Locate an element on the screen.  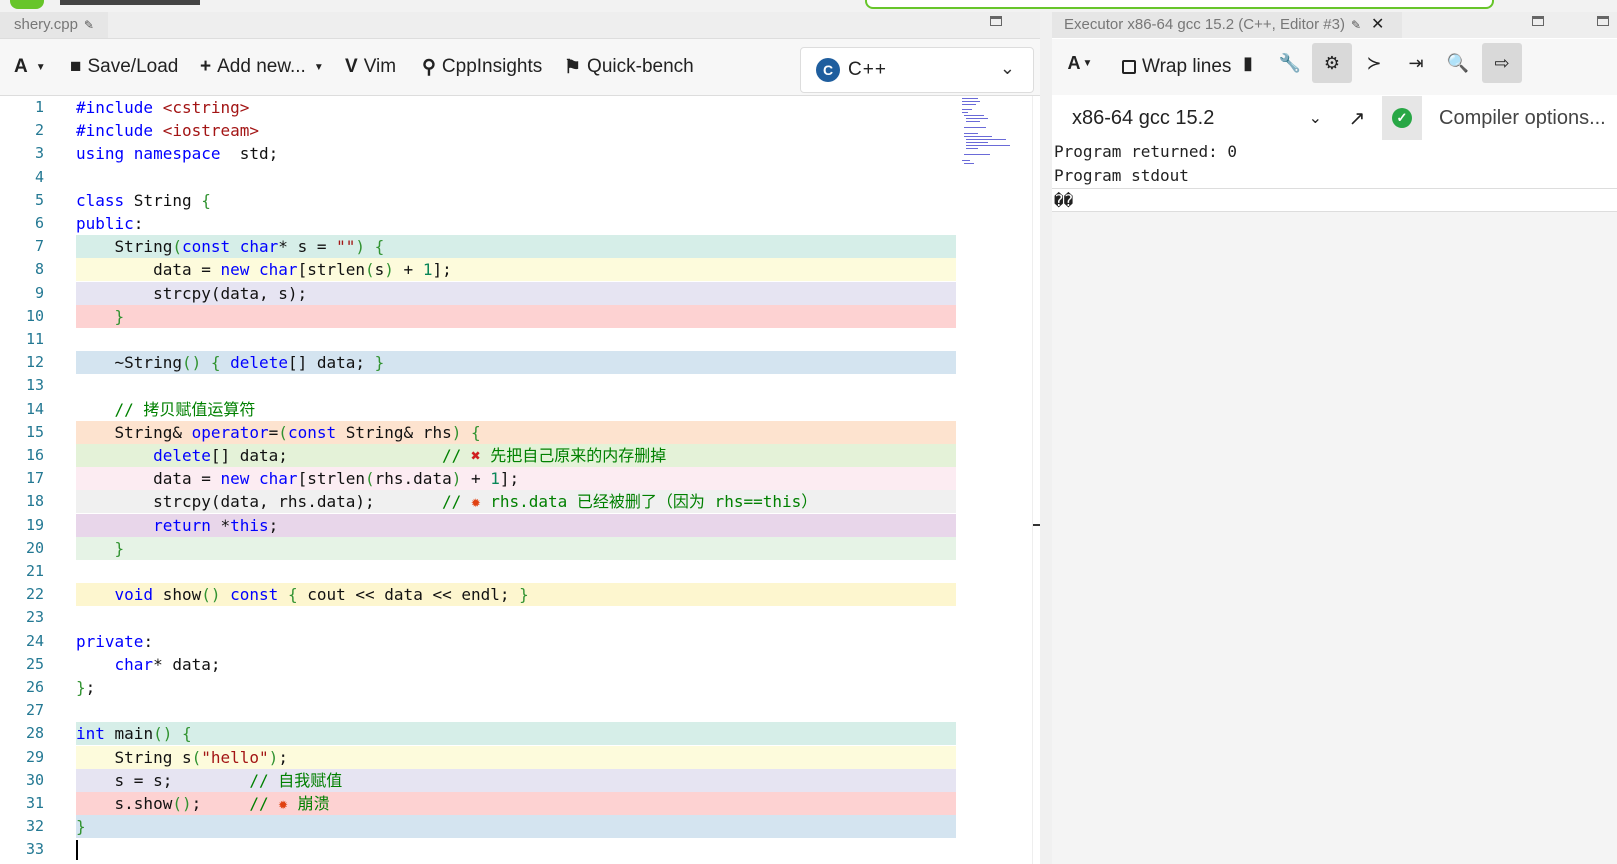
code-token: ; is located at coordinates (273, 525).